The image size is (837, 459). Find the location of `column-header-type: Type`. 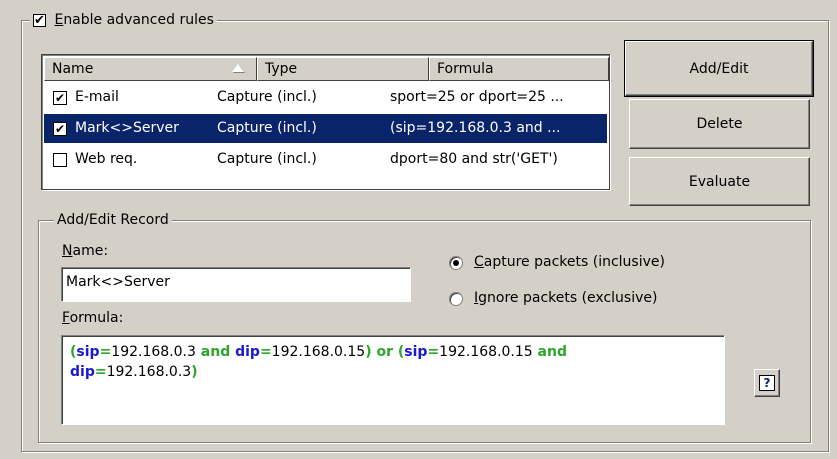

column-header-type: Type is located at coordinates (343, 69).